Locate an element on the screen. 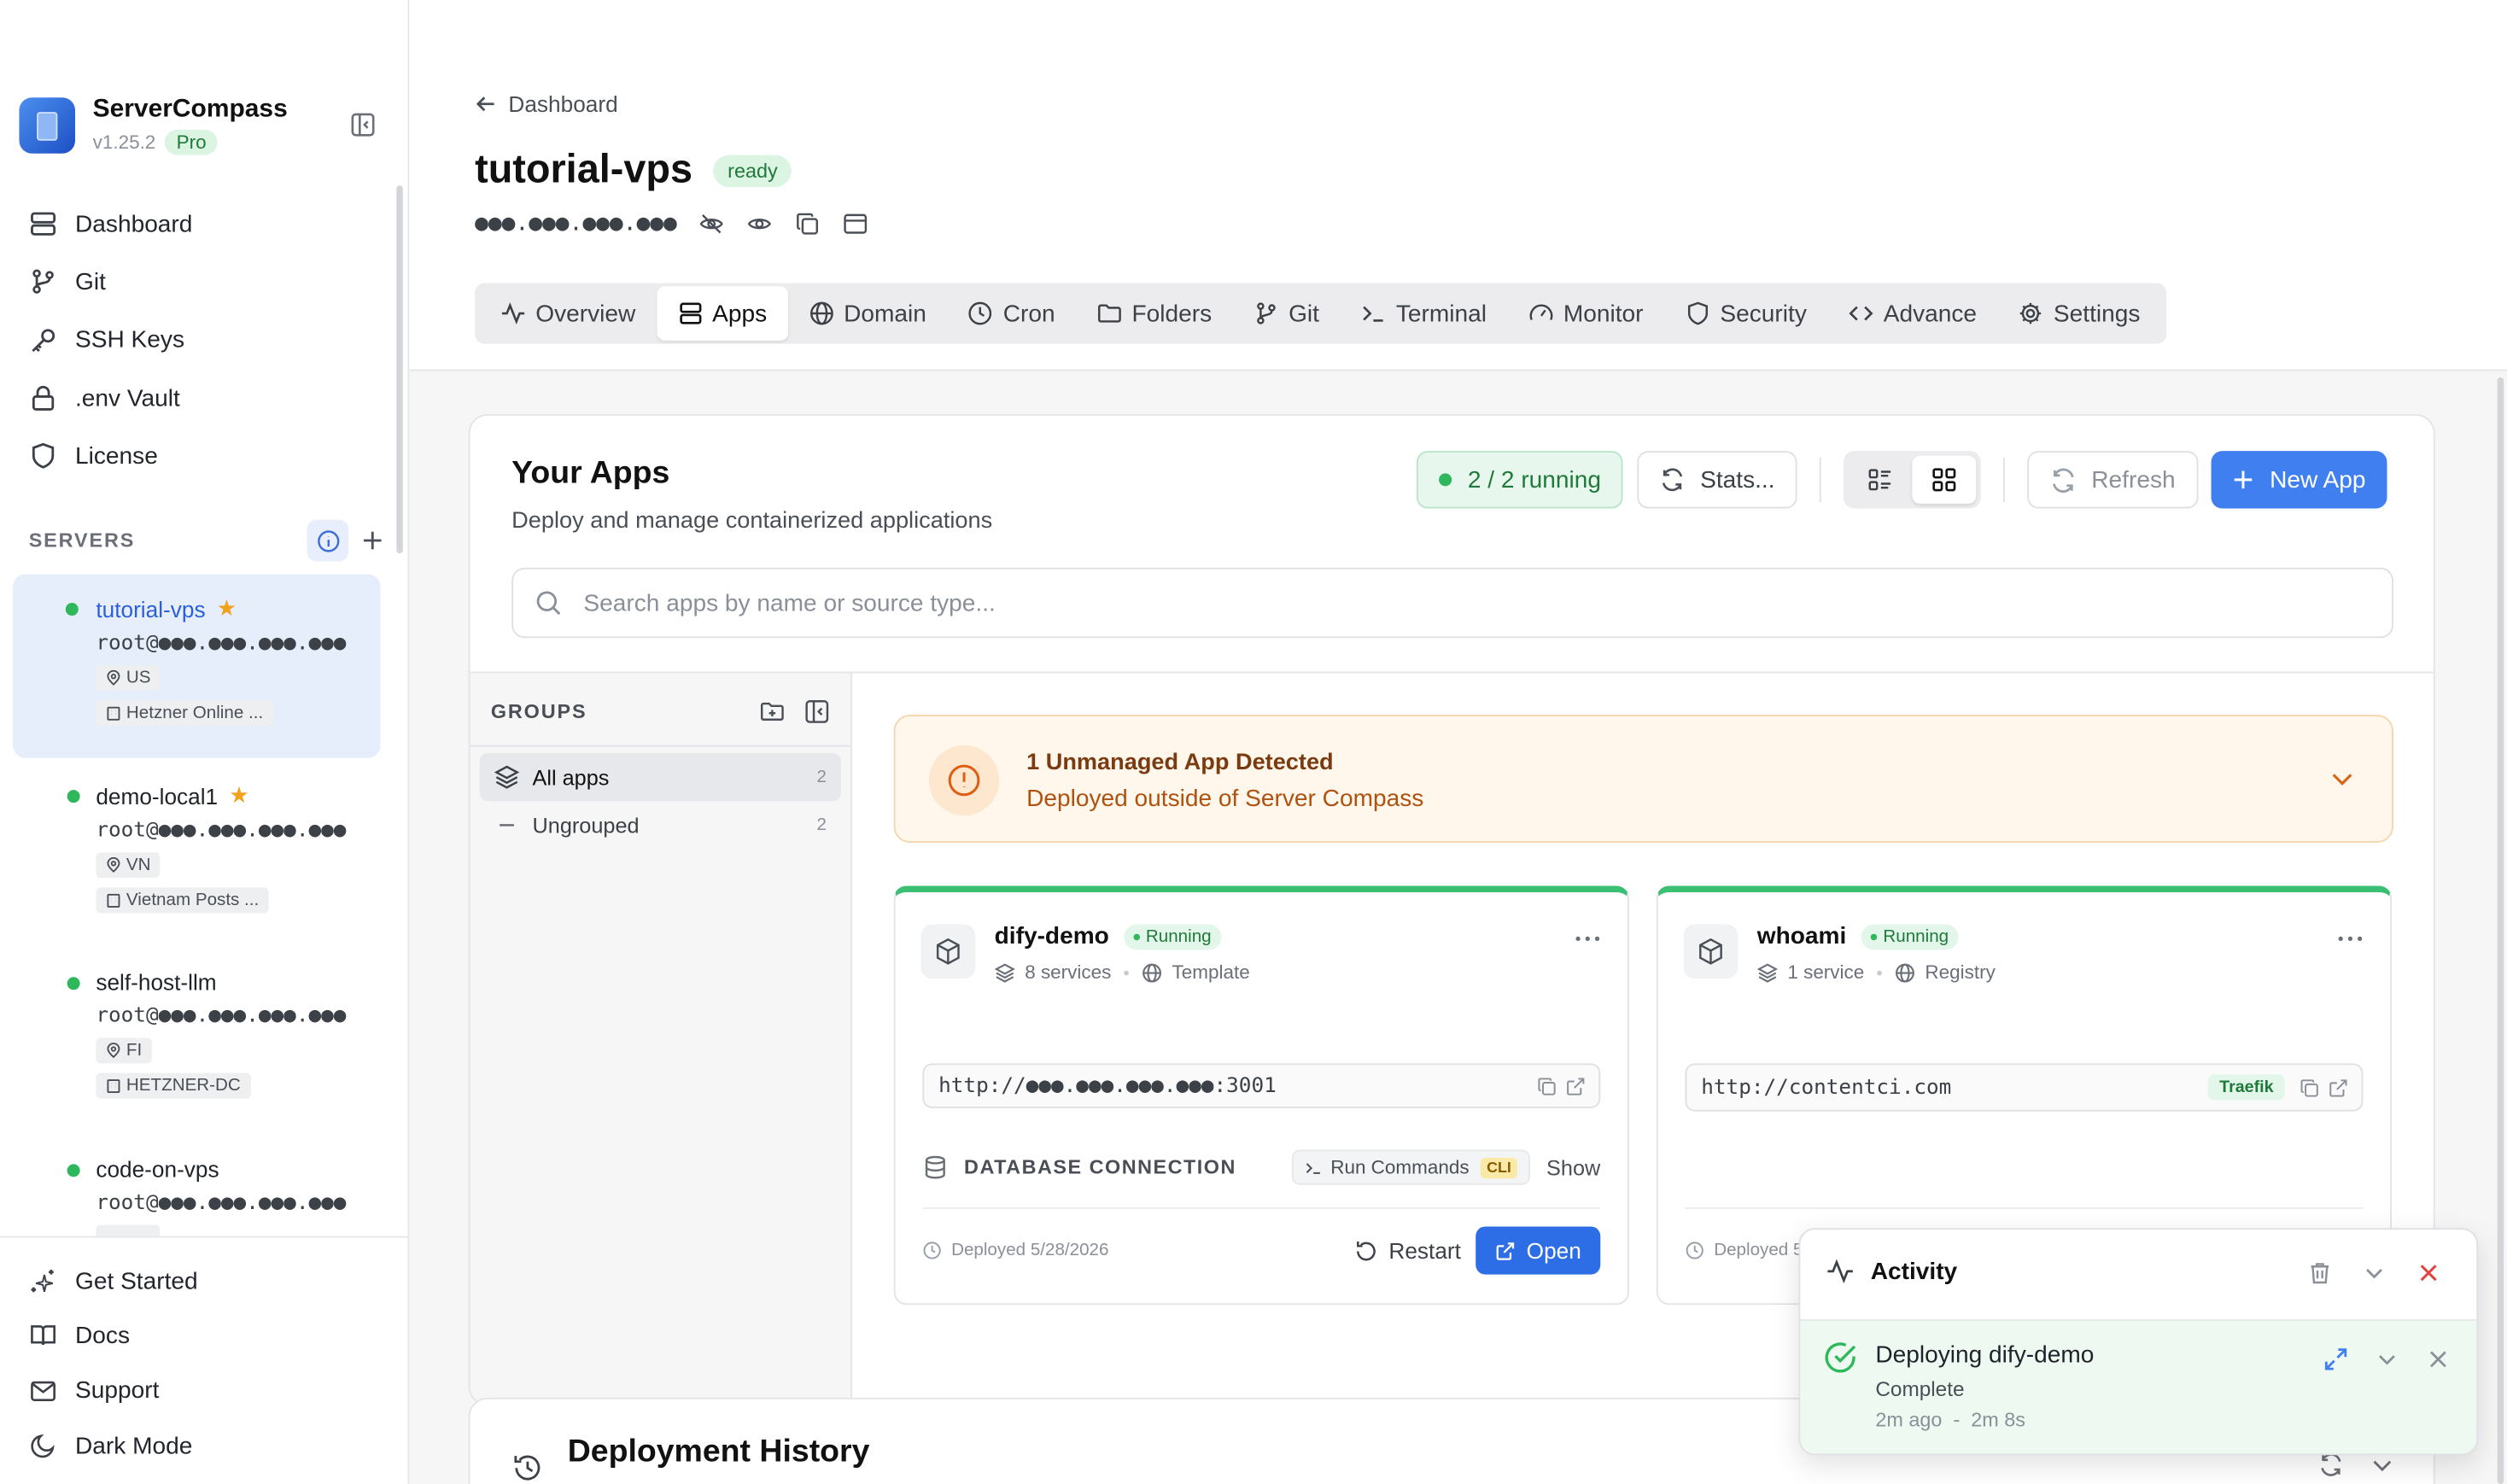  nav-item-ssh-keys: SSH Keys is located at coordinates (111, 340).